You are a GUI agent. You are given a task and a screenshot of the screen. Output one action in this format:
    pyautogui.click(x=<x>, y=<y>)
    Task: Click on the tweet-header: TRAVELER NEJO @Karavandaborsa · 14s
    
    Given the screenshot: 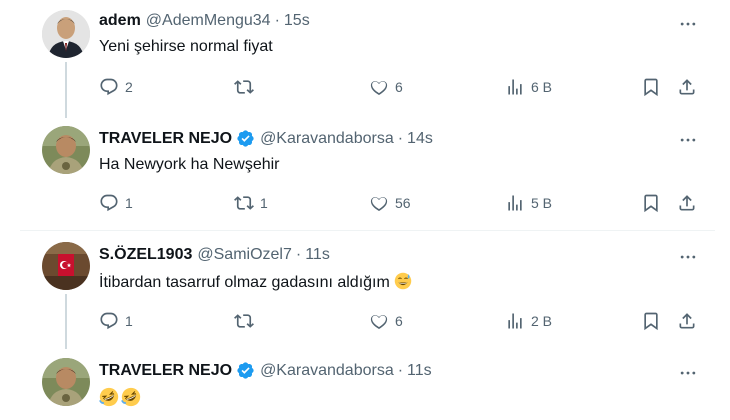 What is the action you would take?
    pyautogui.click(x=266, y=138)
    